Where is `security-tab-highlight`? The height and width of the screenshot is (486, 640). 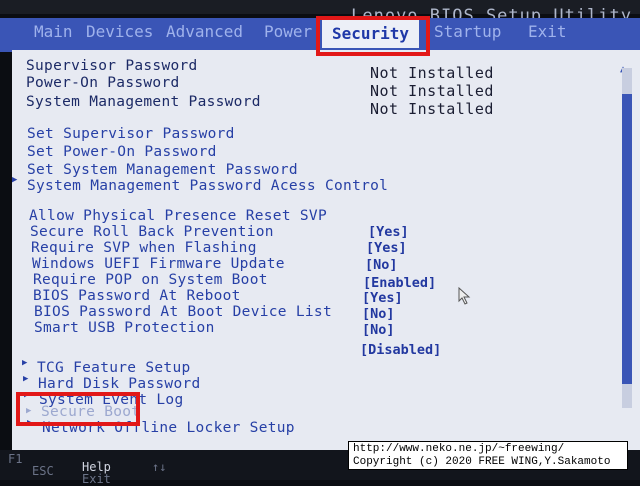 security-tab-highlight is located at coordinates (373, 36).